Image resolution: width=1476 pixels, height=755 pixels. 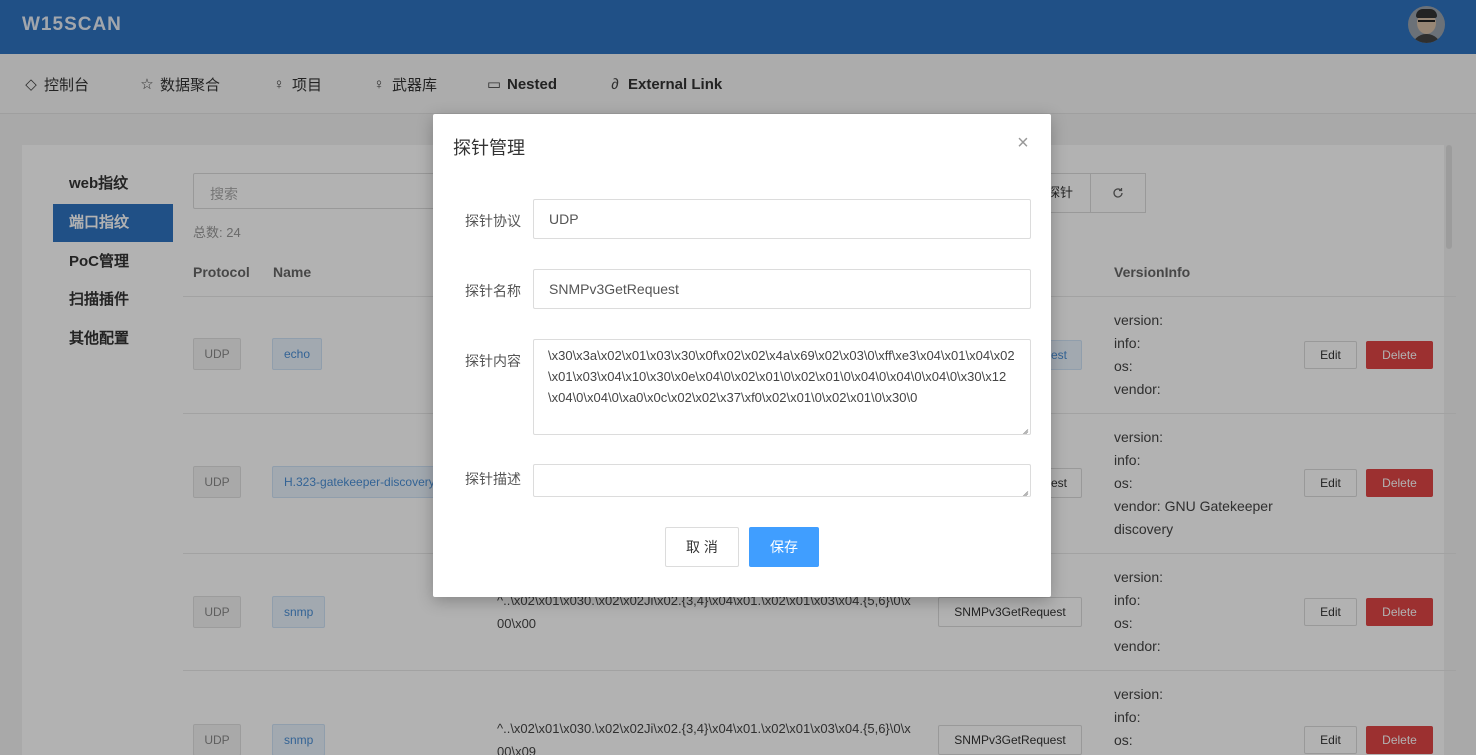 What do you see at coordinates (493, 221) in the screenshot?
I see `protocol-label: 探针协议` at bounding box center [493, 221].